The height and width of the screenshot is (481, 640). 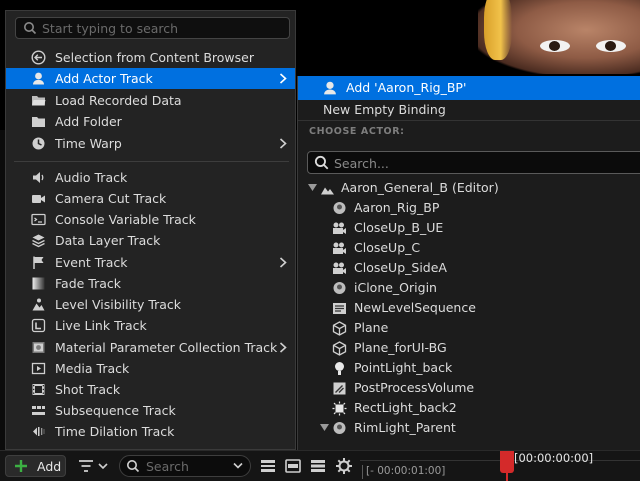 I want to click on tree-row-label: Aaron_Rig_BP, so click(x=397, y=207).